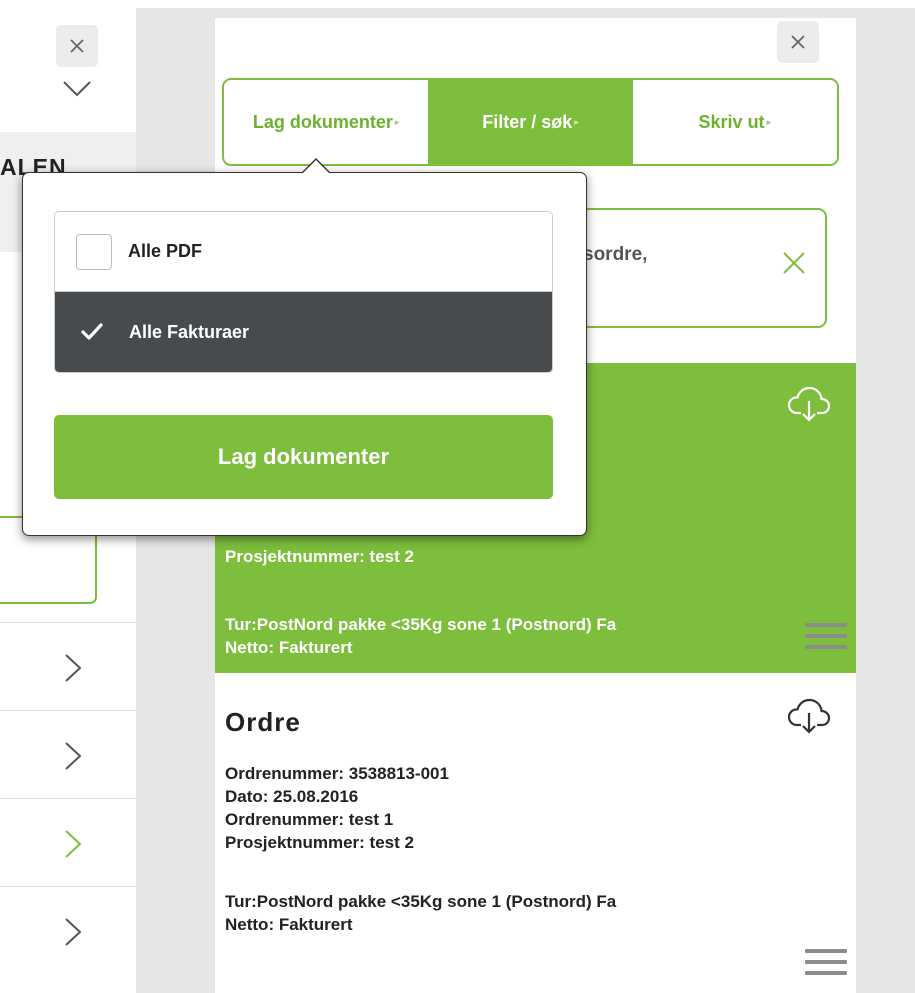 The width and height of the screenshot is (915, 993). I want to click on checkmark-icon, so click(94, 332).